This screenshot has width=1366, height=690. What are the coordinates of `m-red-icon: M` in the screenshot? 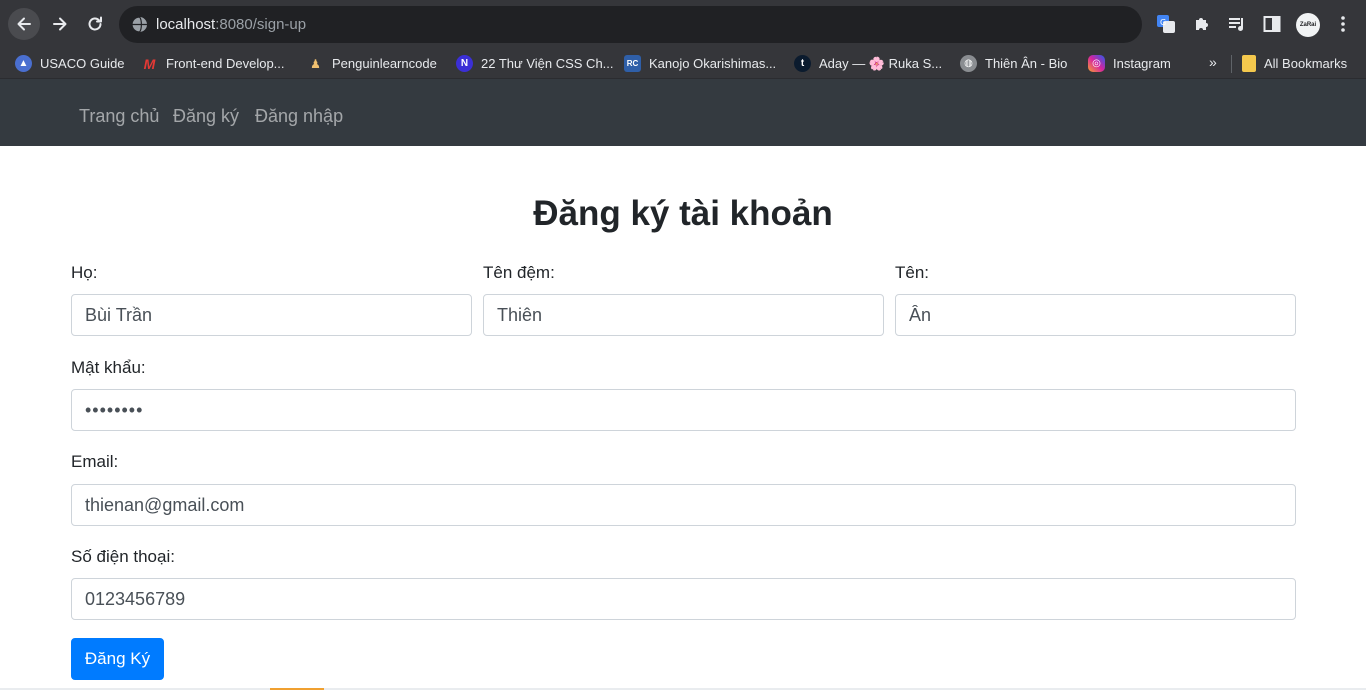 It's located at (149, 63).